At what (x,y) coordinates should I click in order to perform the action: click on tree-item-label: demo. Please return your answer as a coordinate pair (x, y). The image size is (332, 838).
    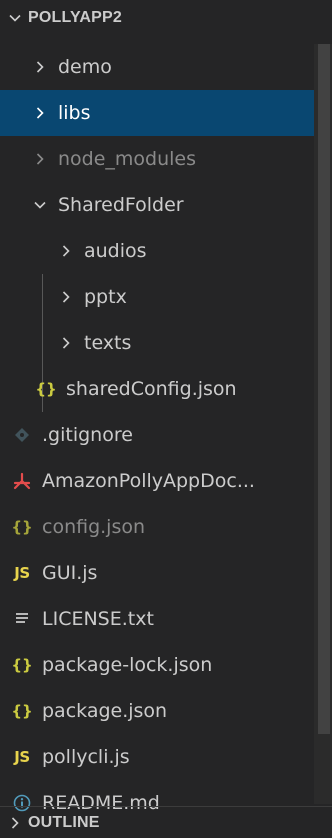
    Looking at the image, I should click on (85, 67).